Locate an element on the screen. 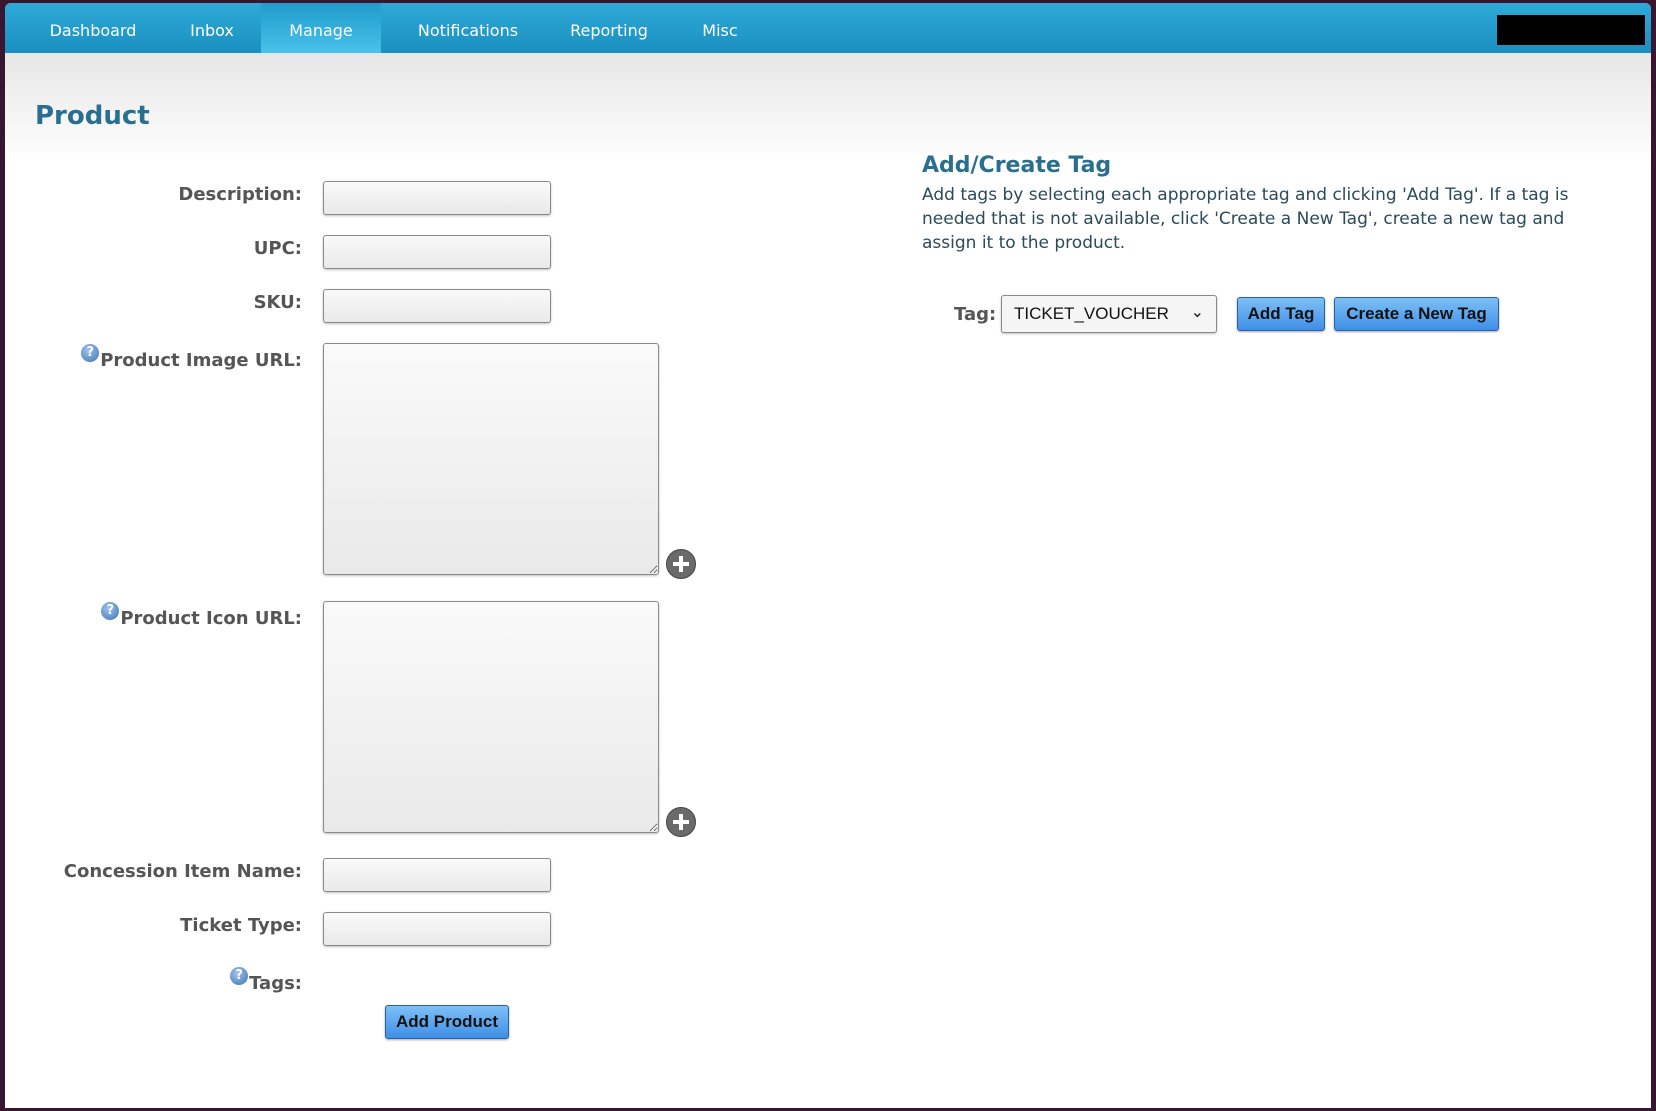  nav-reporting: Reporting is located at coordinates (609, 28).